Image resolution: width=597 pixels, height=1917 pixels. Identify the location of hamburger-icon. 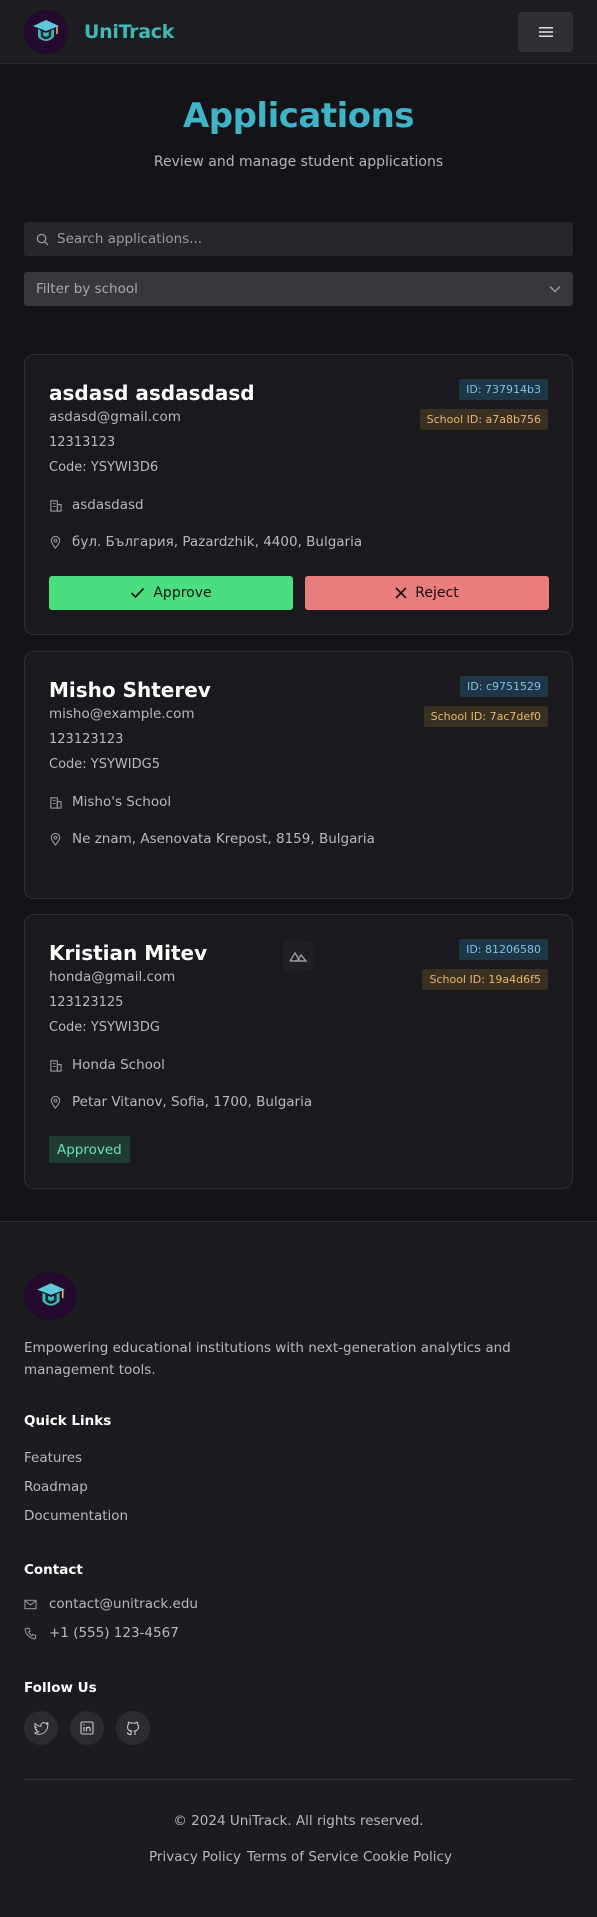
(545, 31).